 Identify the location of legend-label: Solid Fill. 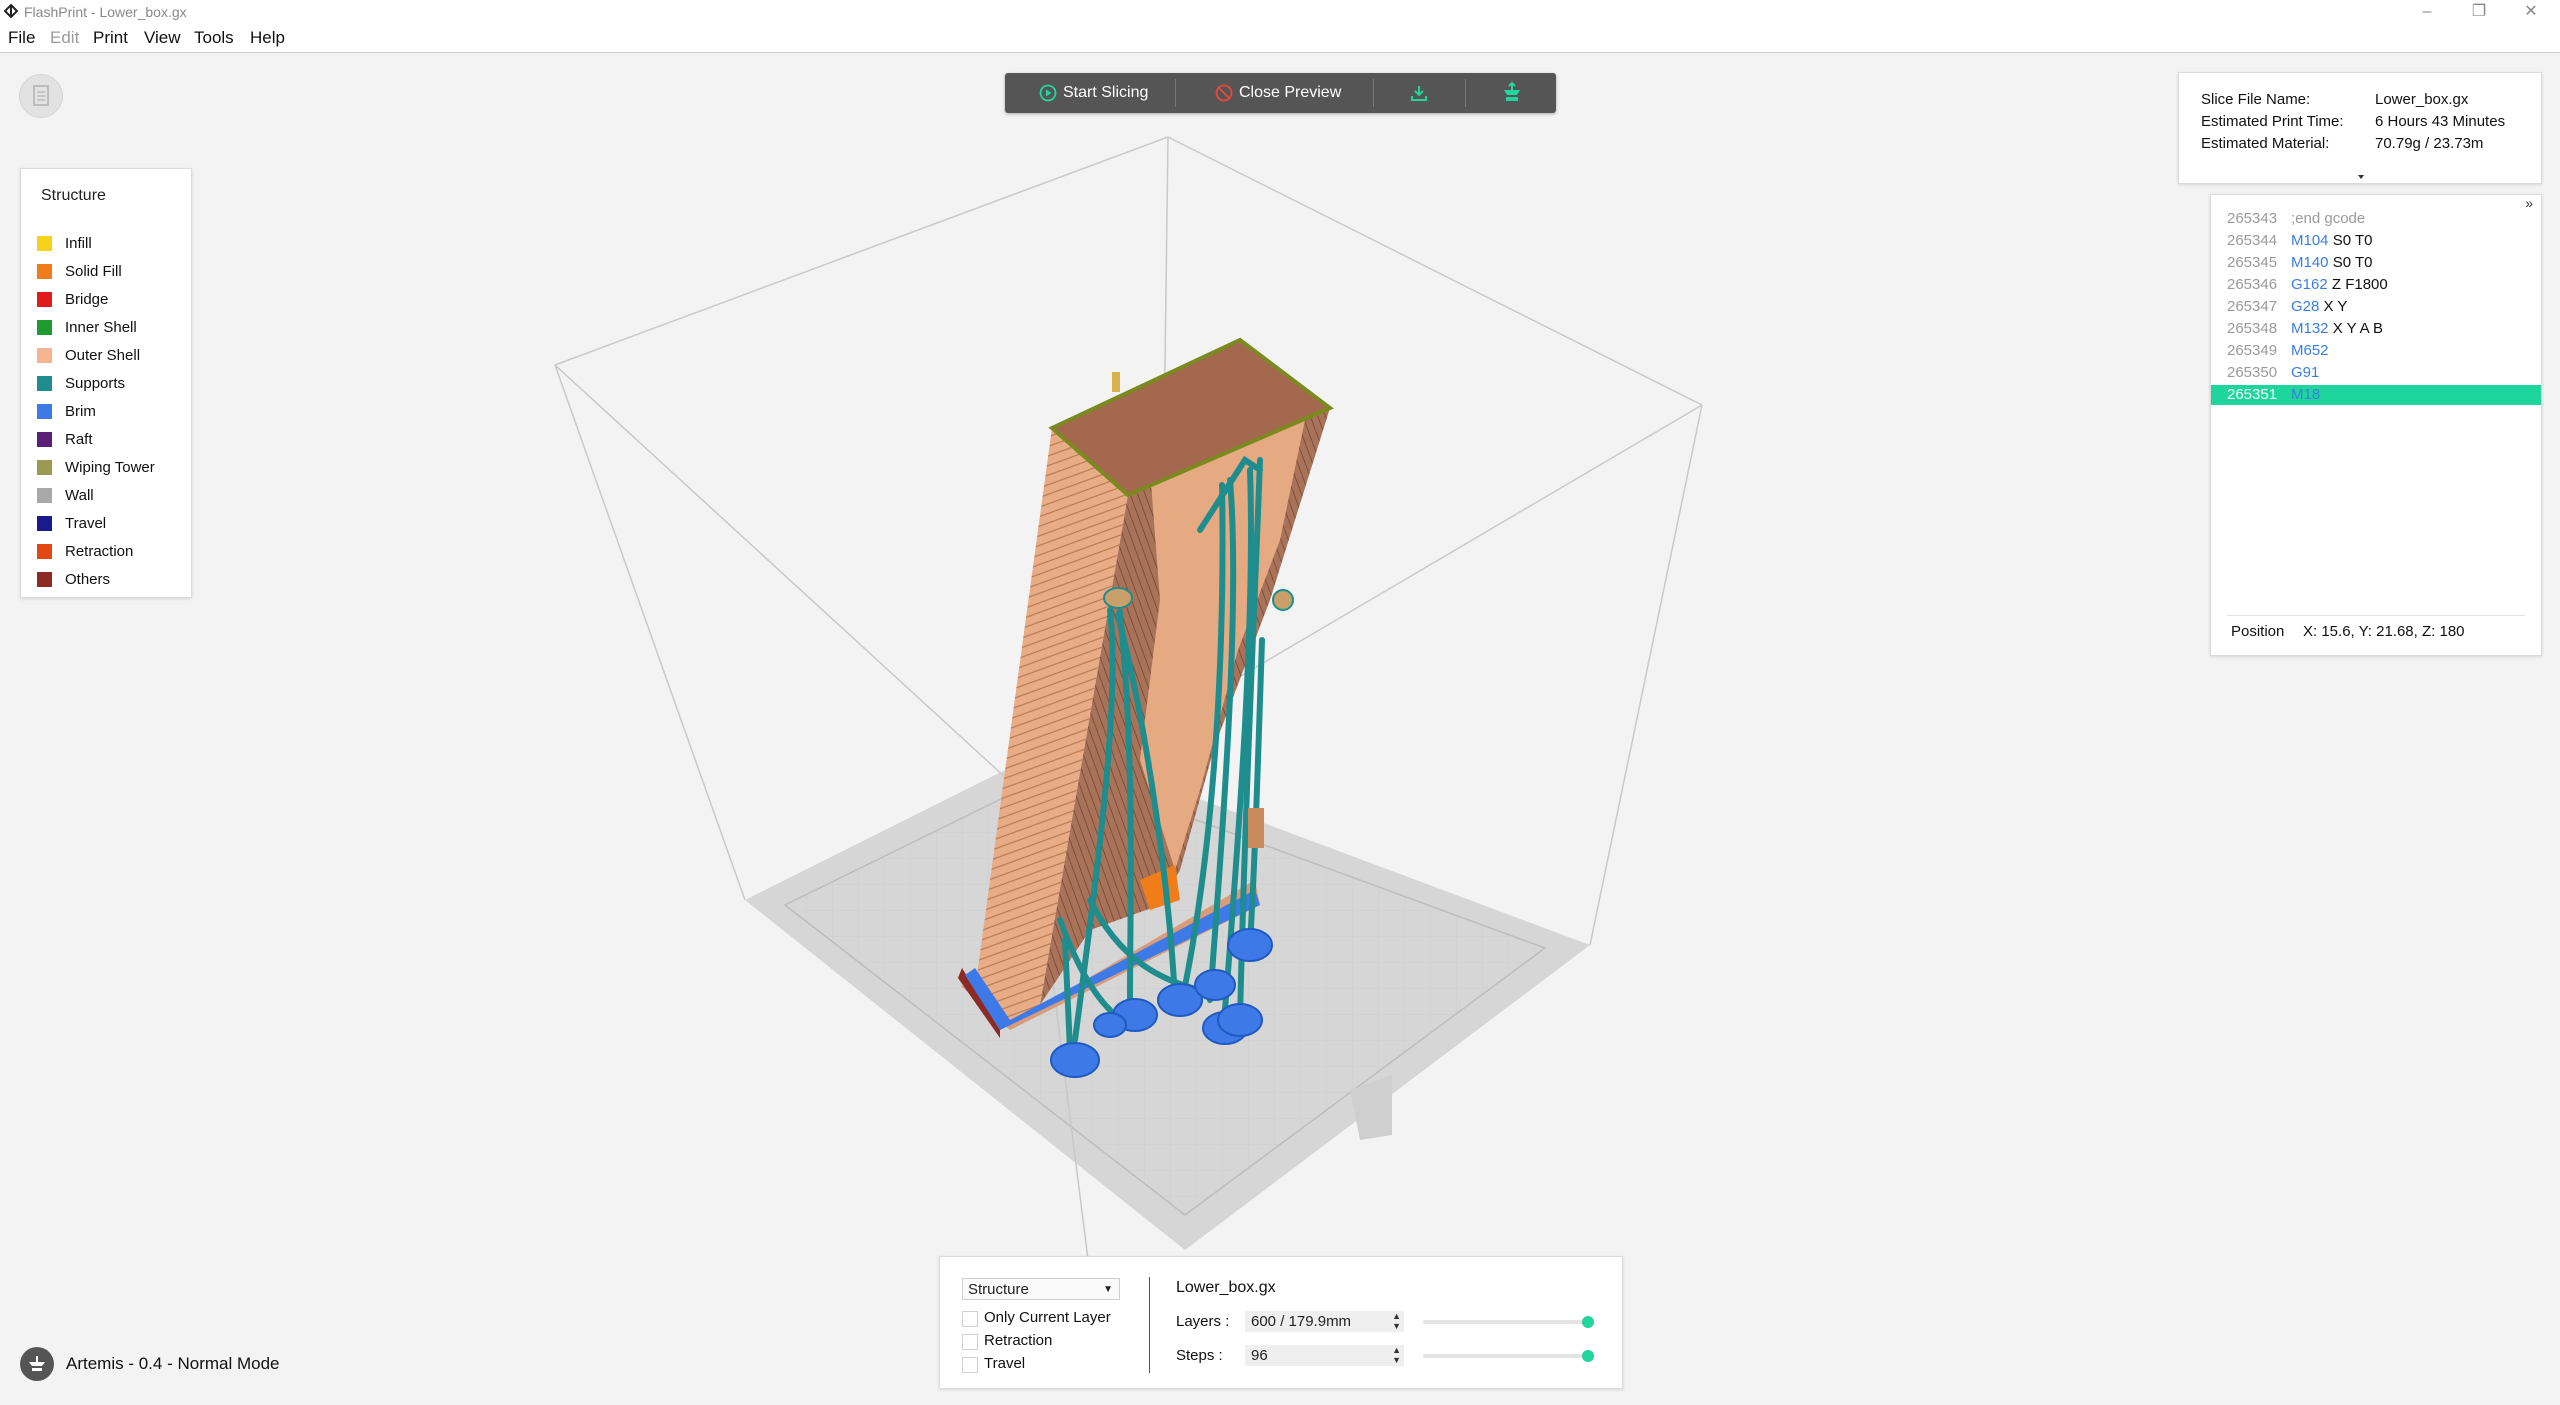
(93, 271).